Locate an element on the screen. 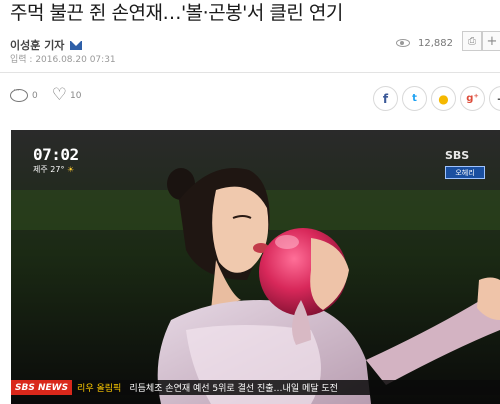 This screenshot has height=404, width=500. share-facebook-button: f is located at coordinates (385, 98).